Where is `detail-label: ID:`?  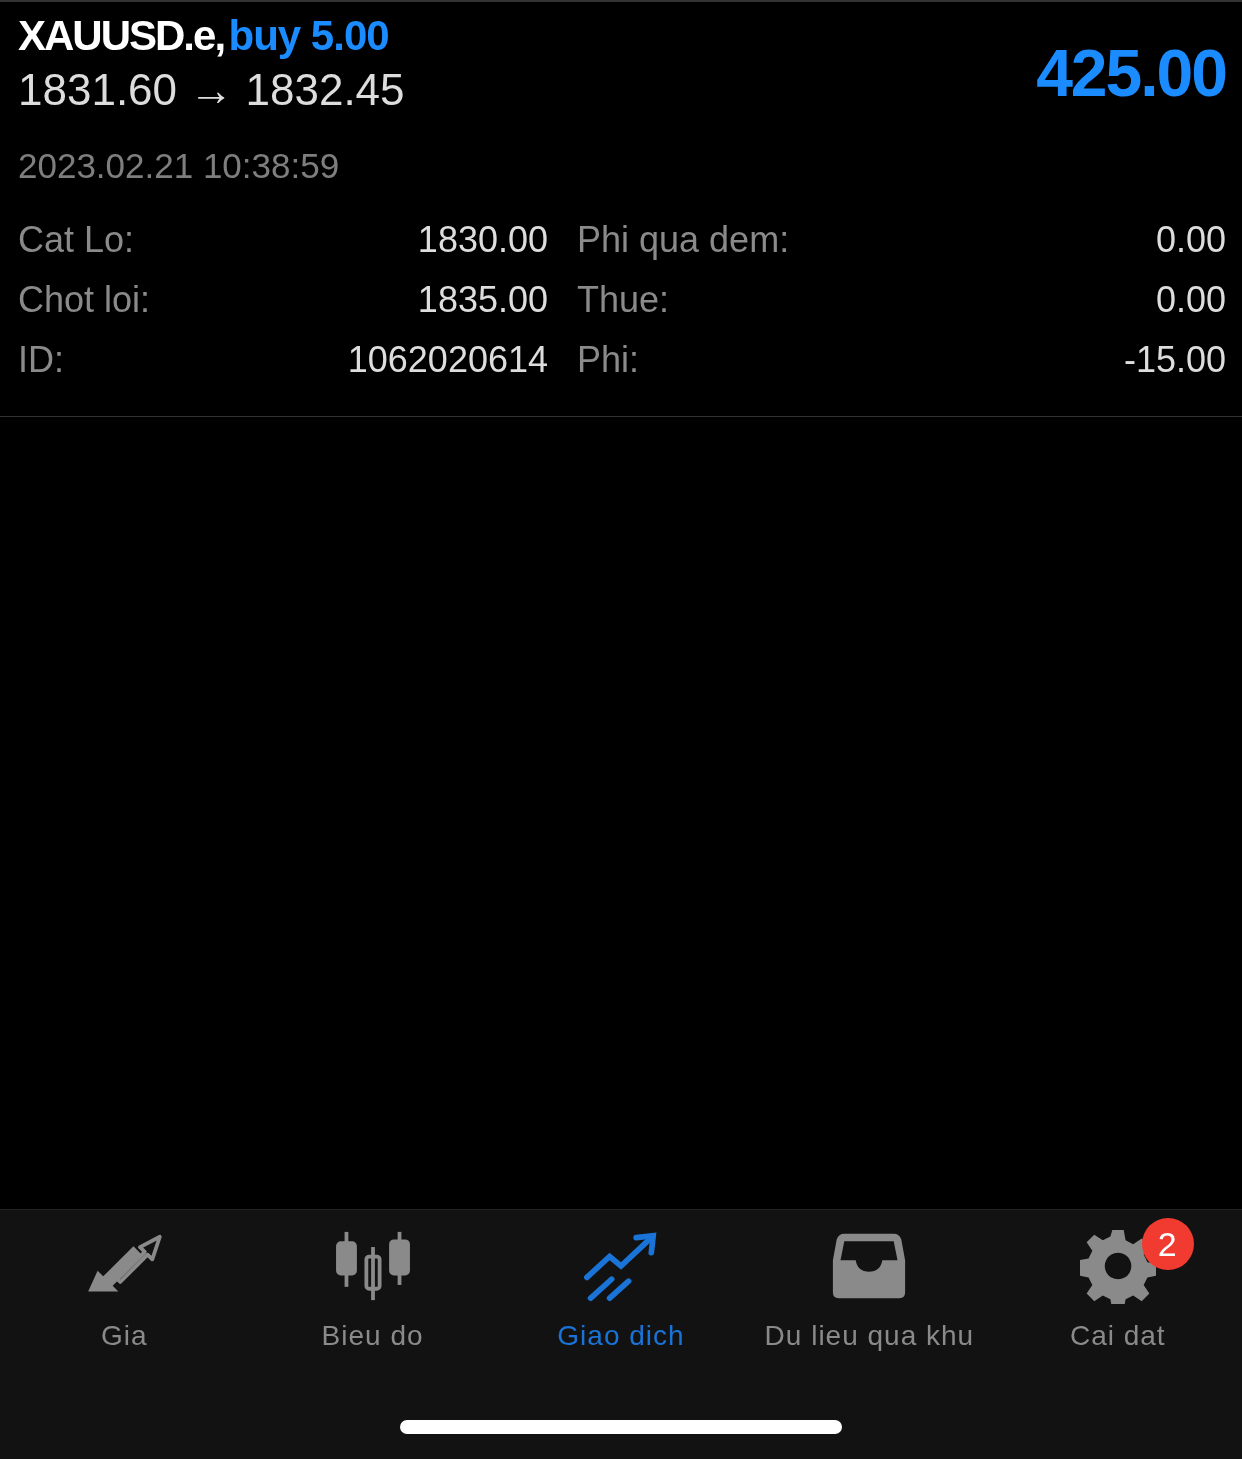
detail-label: ID: is located at coordinates (41, 360).